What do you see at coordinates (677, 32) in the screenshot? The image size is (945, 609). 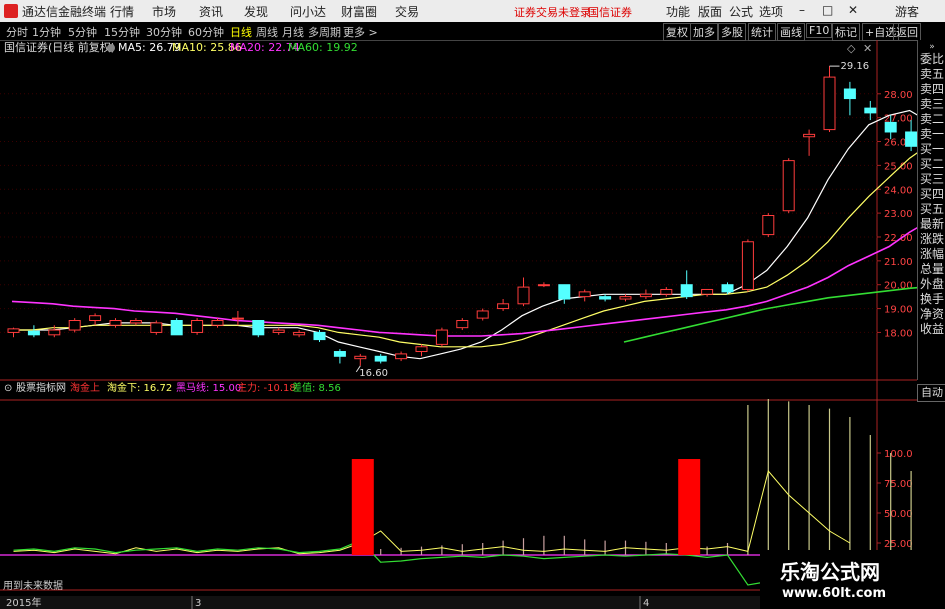 I see `adjust-button: 复权` at bounding box center [677, 32].